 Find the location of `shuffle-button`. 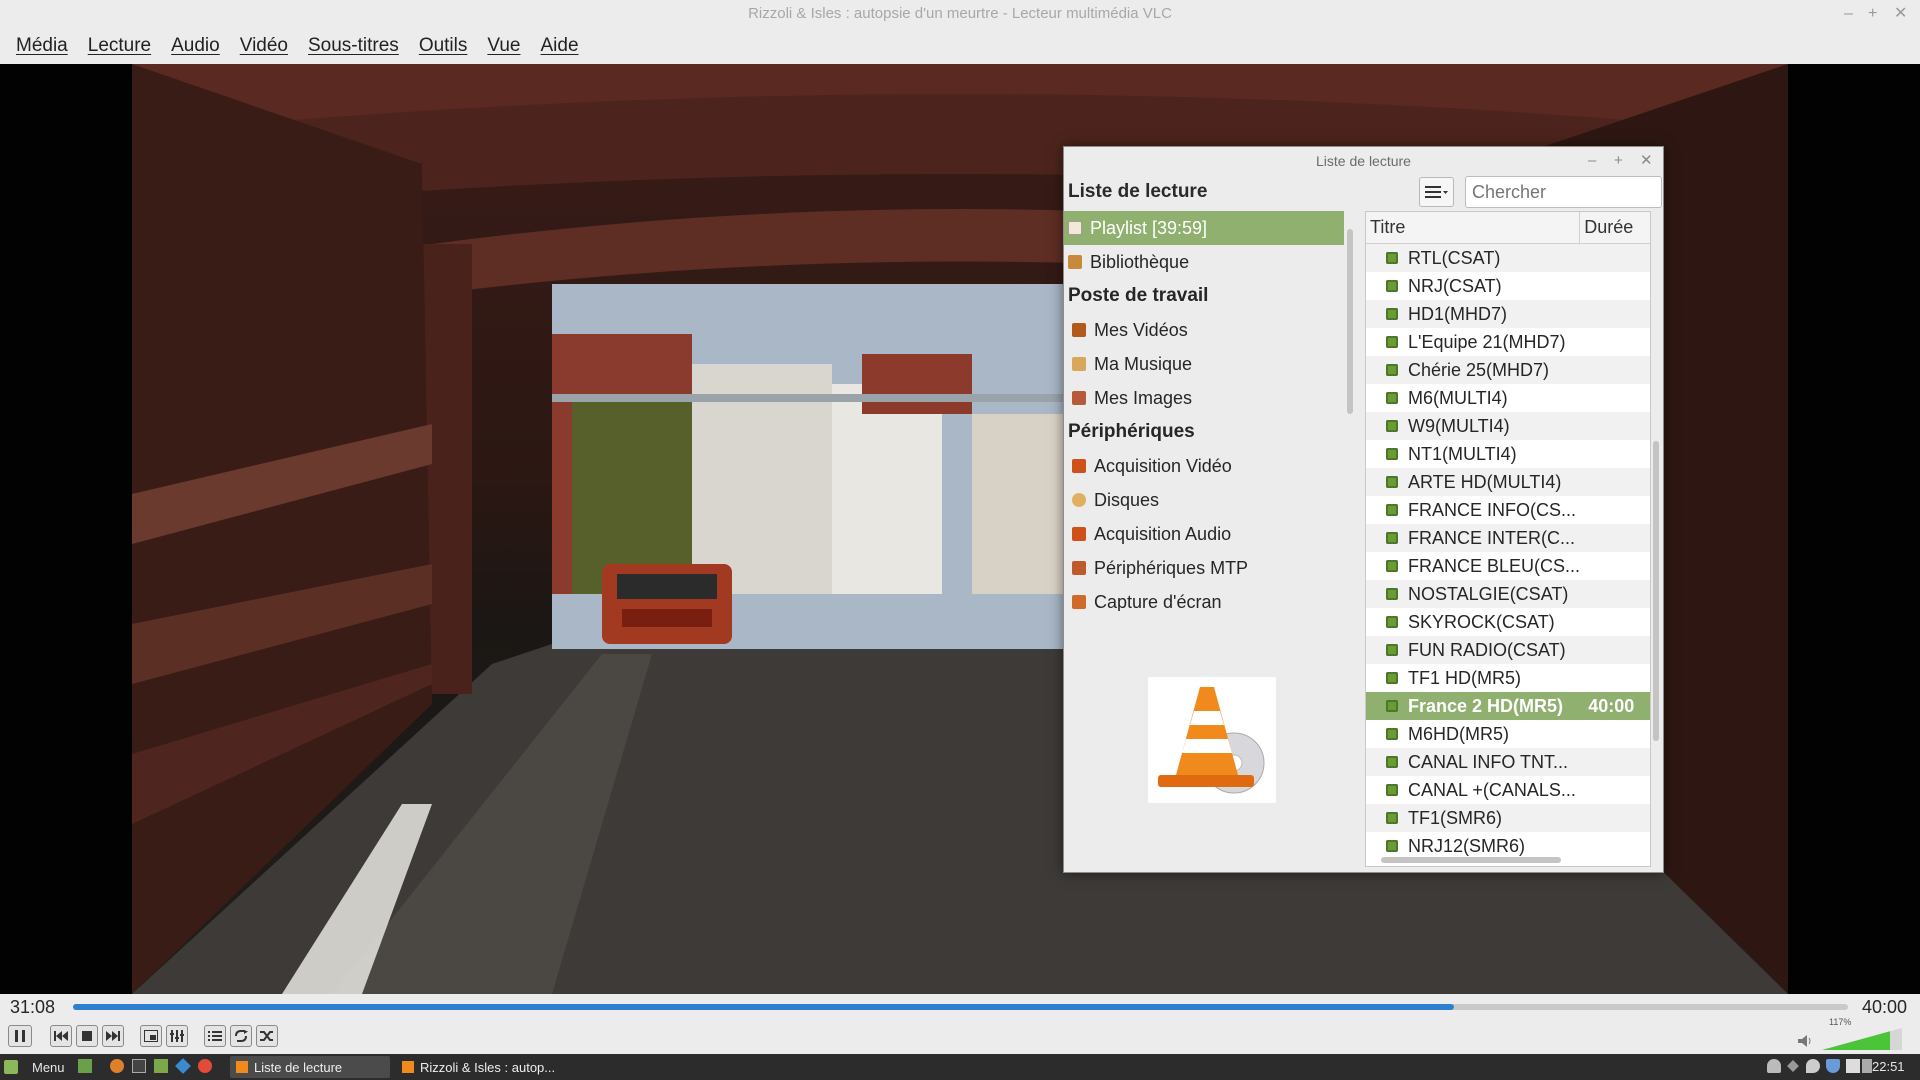

shuffle-button is located at coordinates (267, 1036).